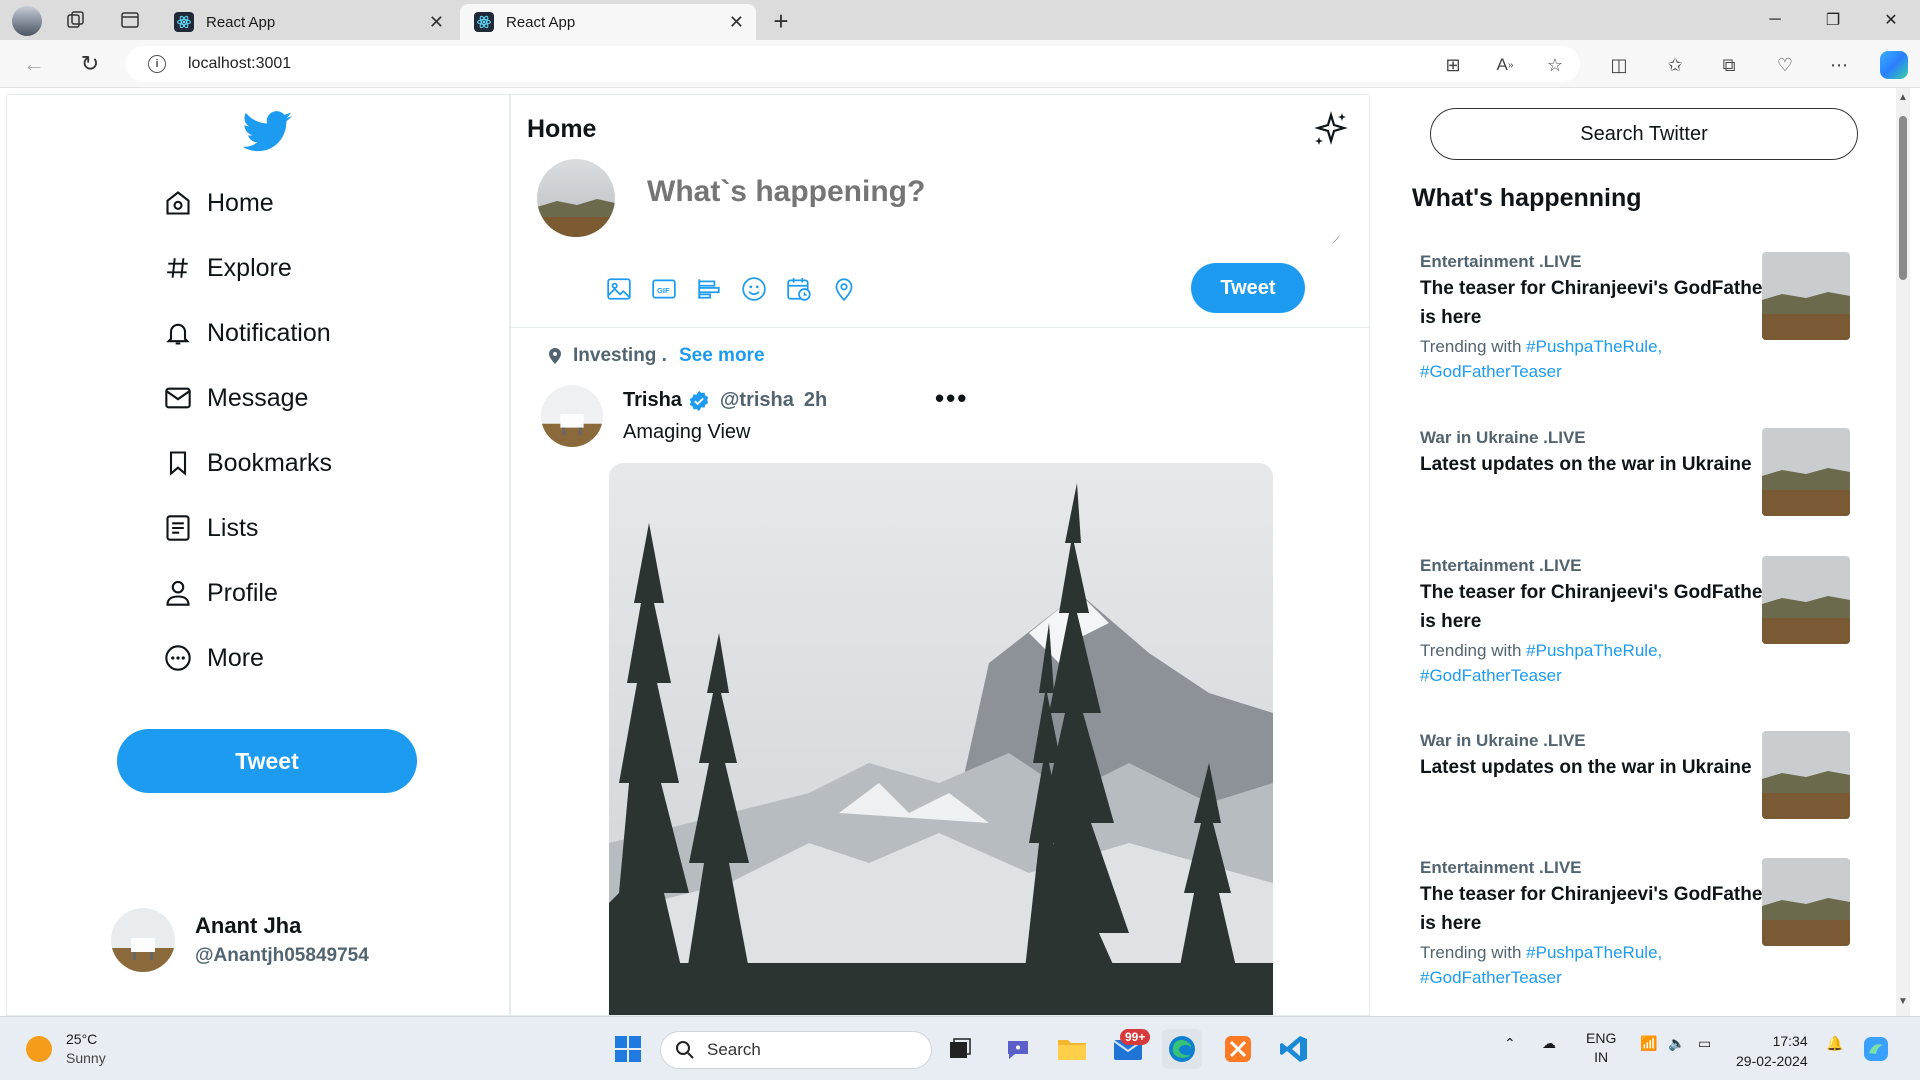 This screenshot has height=1080, width=1920. What do you see at coordinates (1505, 65) in the screenshot?
I see `read-aloud-icon: A»` at bounding box center [1505, 65].